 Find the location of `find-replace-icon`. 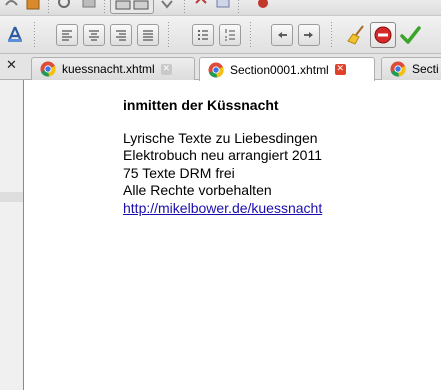

find-replace-icon is located at coordinates (89, 6).